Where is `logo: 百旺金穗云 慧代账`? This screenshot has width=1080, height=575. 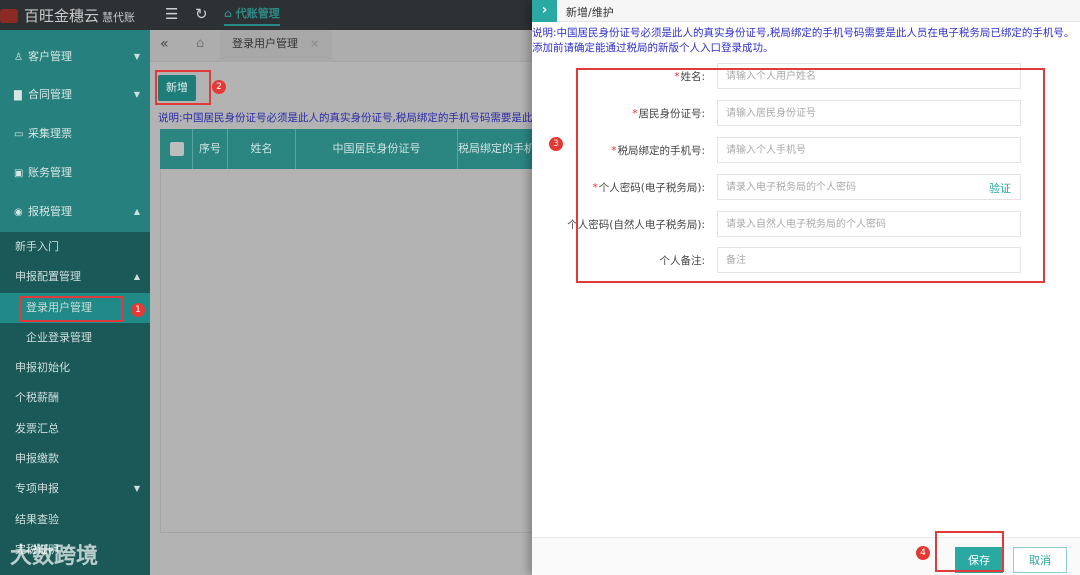 logo: 百旺金穗云 慧代账 is located at coordinates (67, 15).